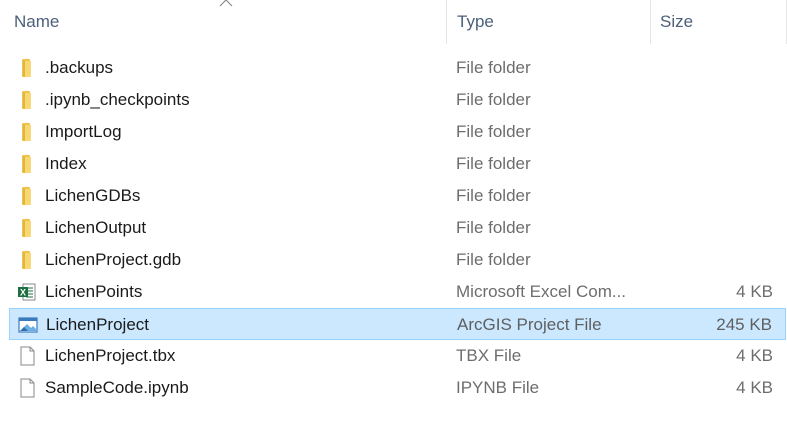 The height and width of the screenshot is (442, 787). Describe the element at coordinates (397, 292) in the screenshot. I see `file-row: X LichenPoints Microsoft Excel Com... 4 KB` at that location.